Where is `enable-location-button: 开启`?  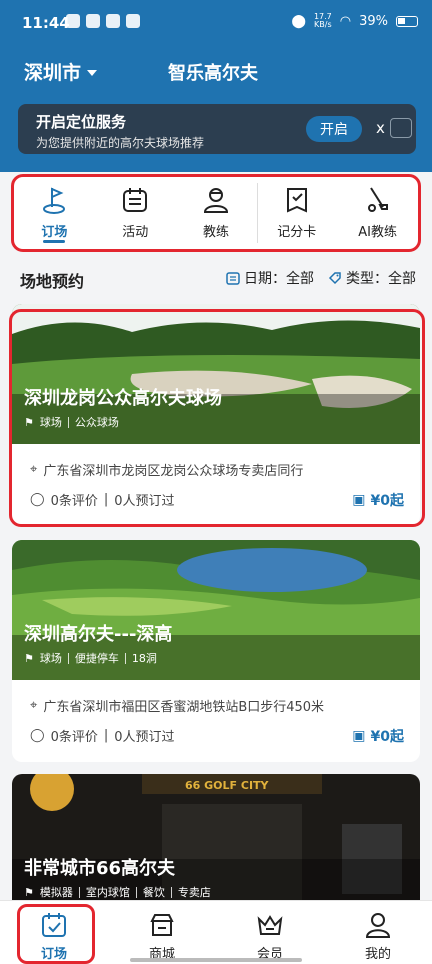 enable-location-button: 开启 is located at coordinates (334, 129).